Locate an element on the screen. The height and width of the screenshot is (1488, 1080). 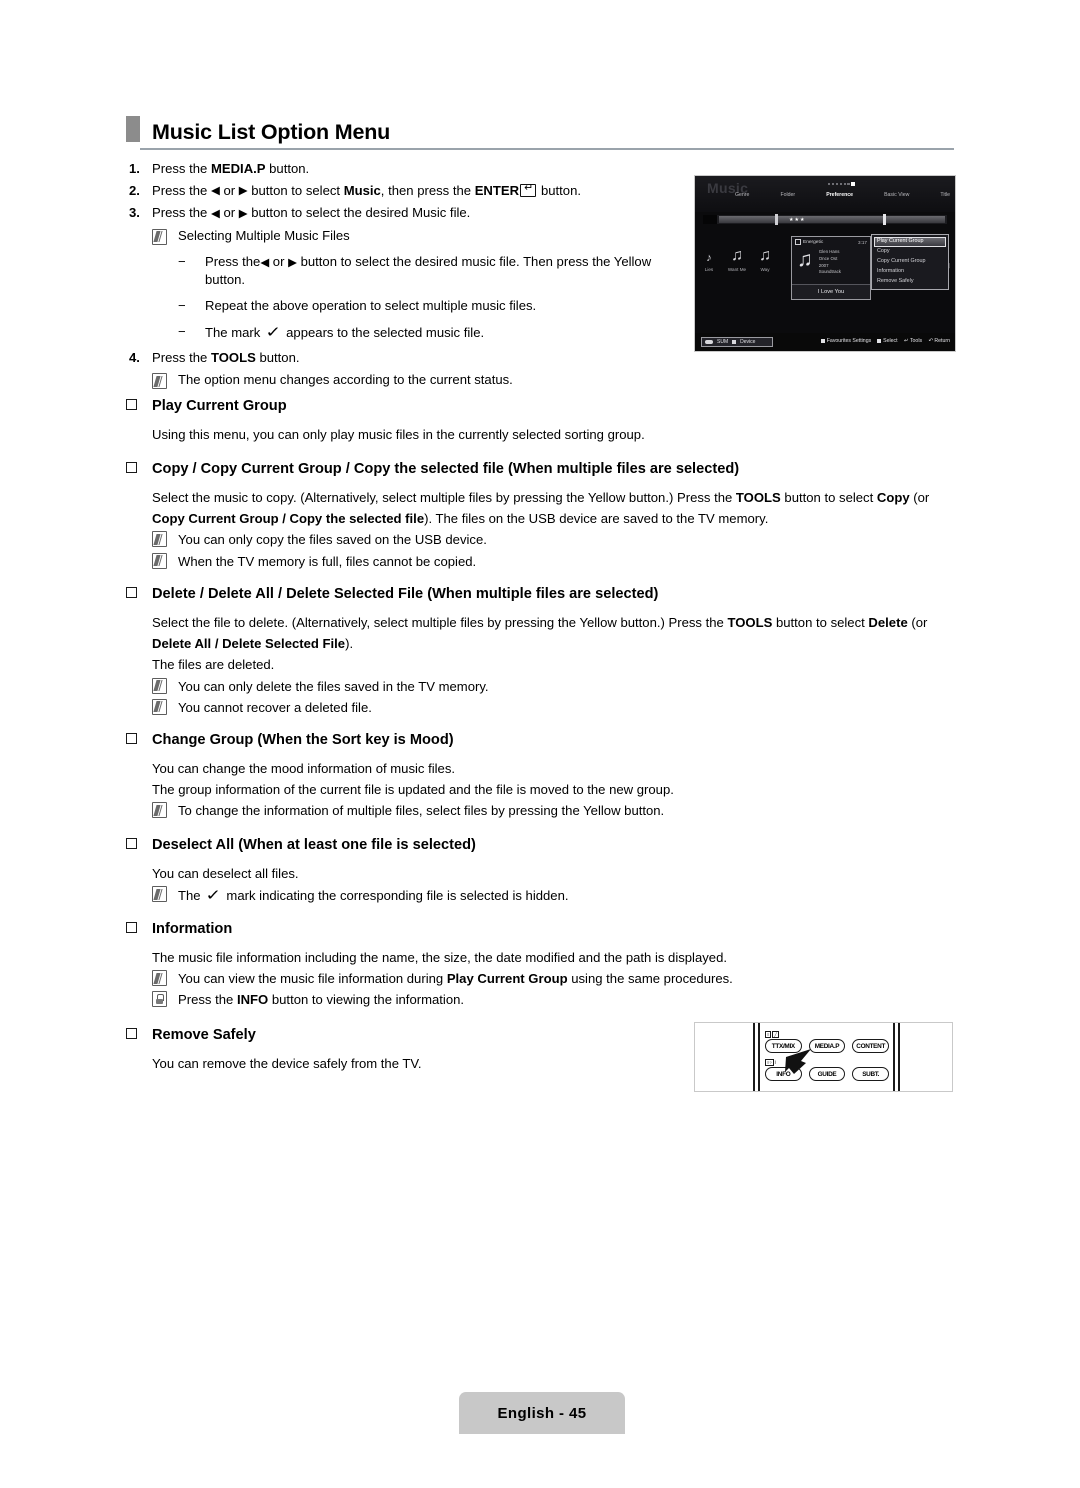
tv-nav-basic-view: Basic View is located at coordinates (896, 195).